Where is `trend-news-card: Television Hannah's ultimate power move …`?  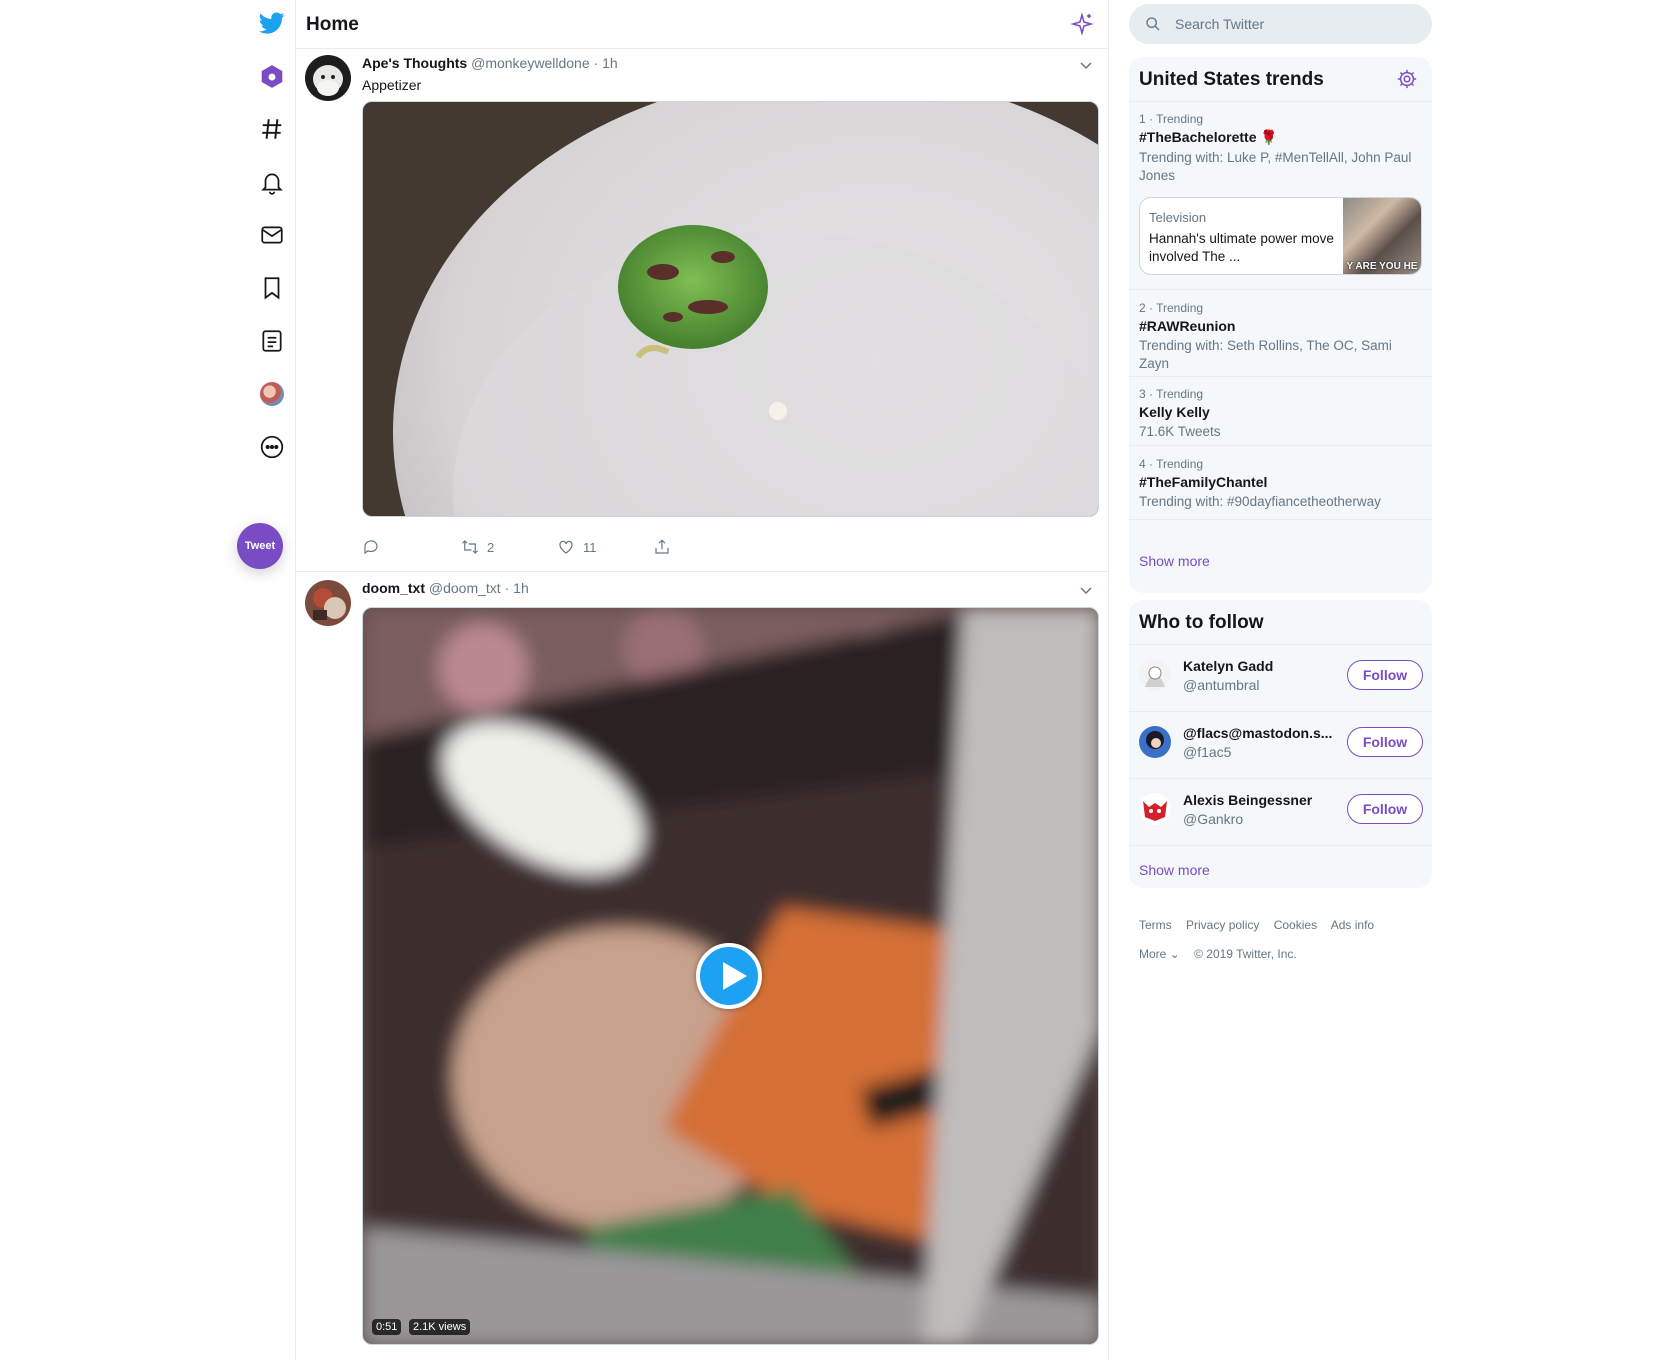 trend-news-card: Television Hannah's ultimate power move … is located at coordinates (1280, 236).